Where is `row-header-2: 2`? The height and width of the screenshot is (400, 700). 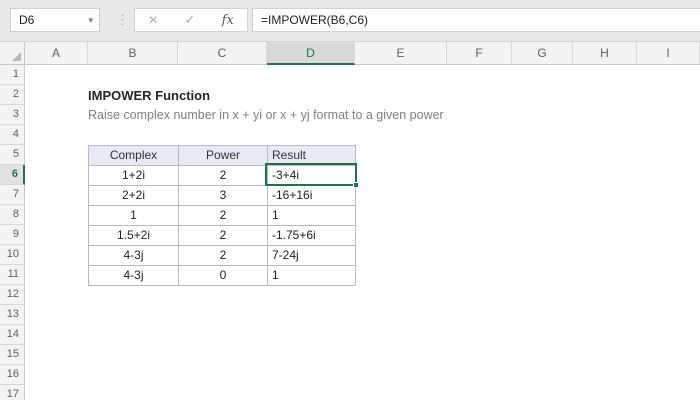 row-header-2: 2 is located at coordinates (12, 95).